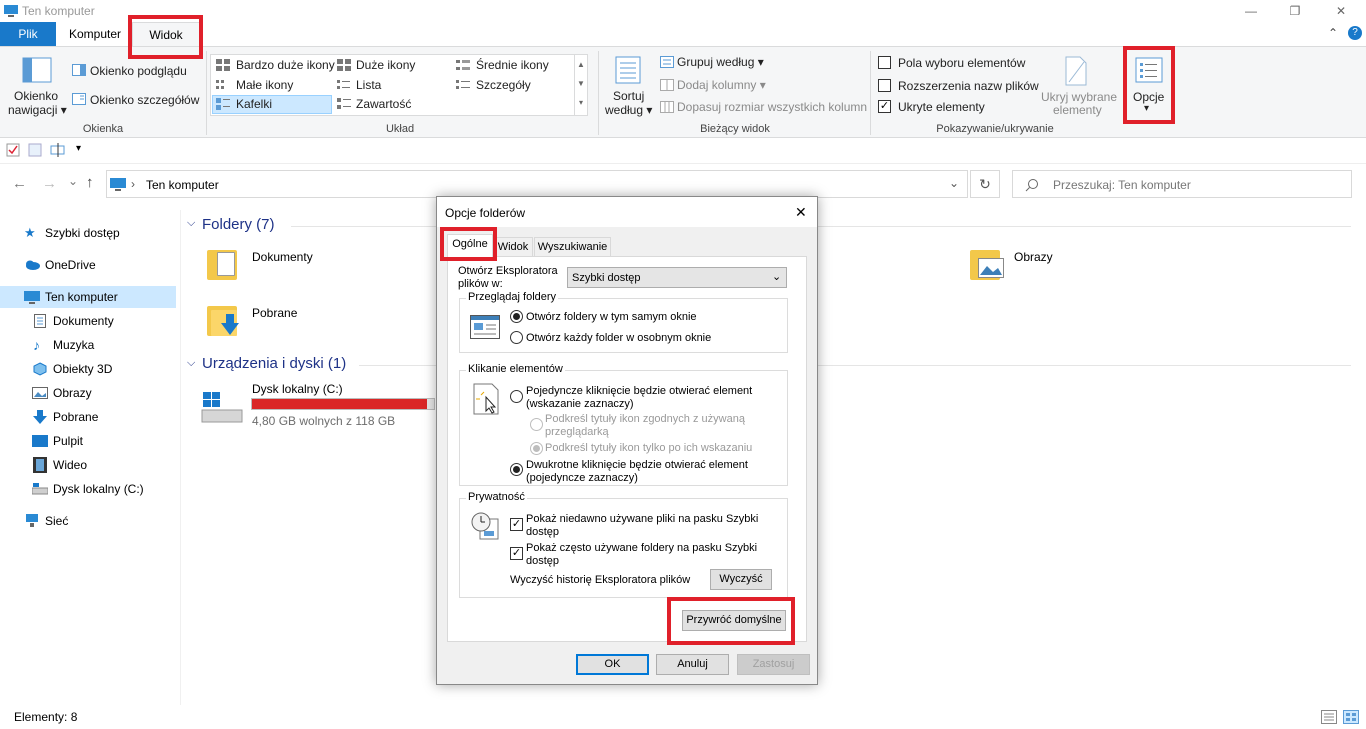 The width and height of the screenshot is (1366, 729). Describe the element at coordinates (503, 85) in the screenshot. I see `layout-details: Szczegóły` at that location.